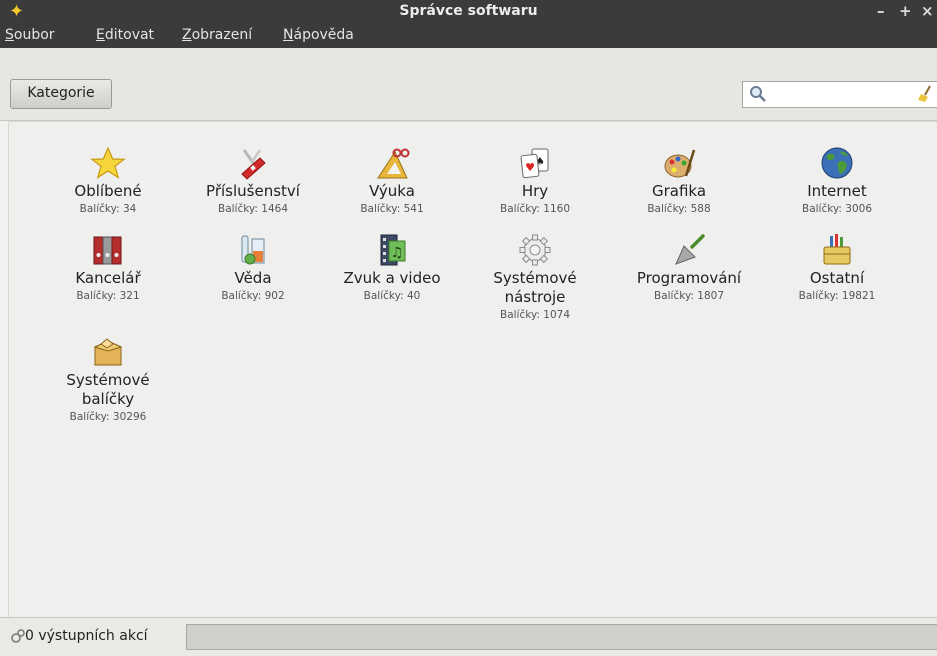  What do you see at coordinates (125, 35) in the screenshot?
I see `menu-editovat: Editovat` at bounding box center [125, 35].